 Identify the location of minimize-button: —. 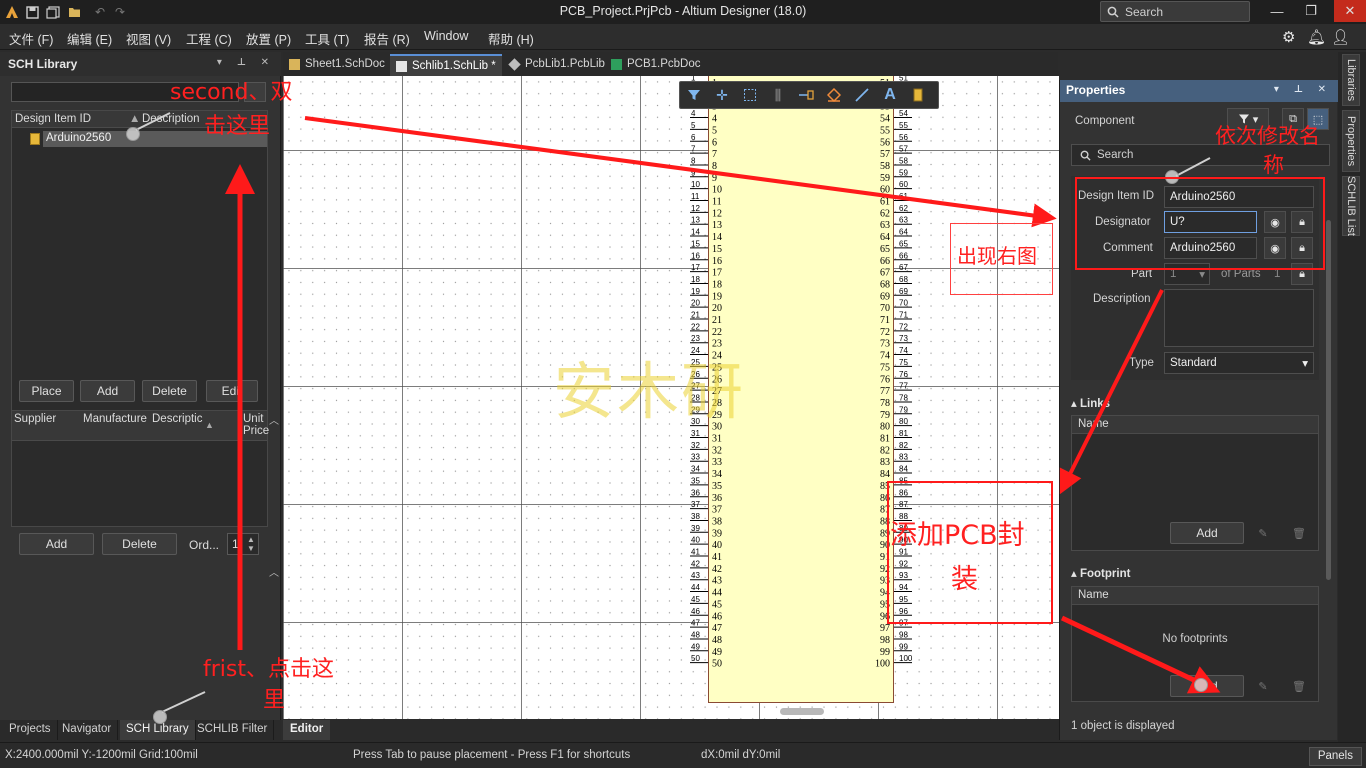
(1277, 11).